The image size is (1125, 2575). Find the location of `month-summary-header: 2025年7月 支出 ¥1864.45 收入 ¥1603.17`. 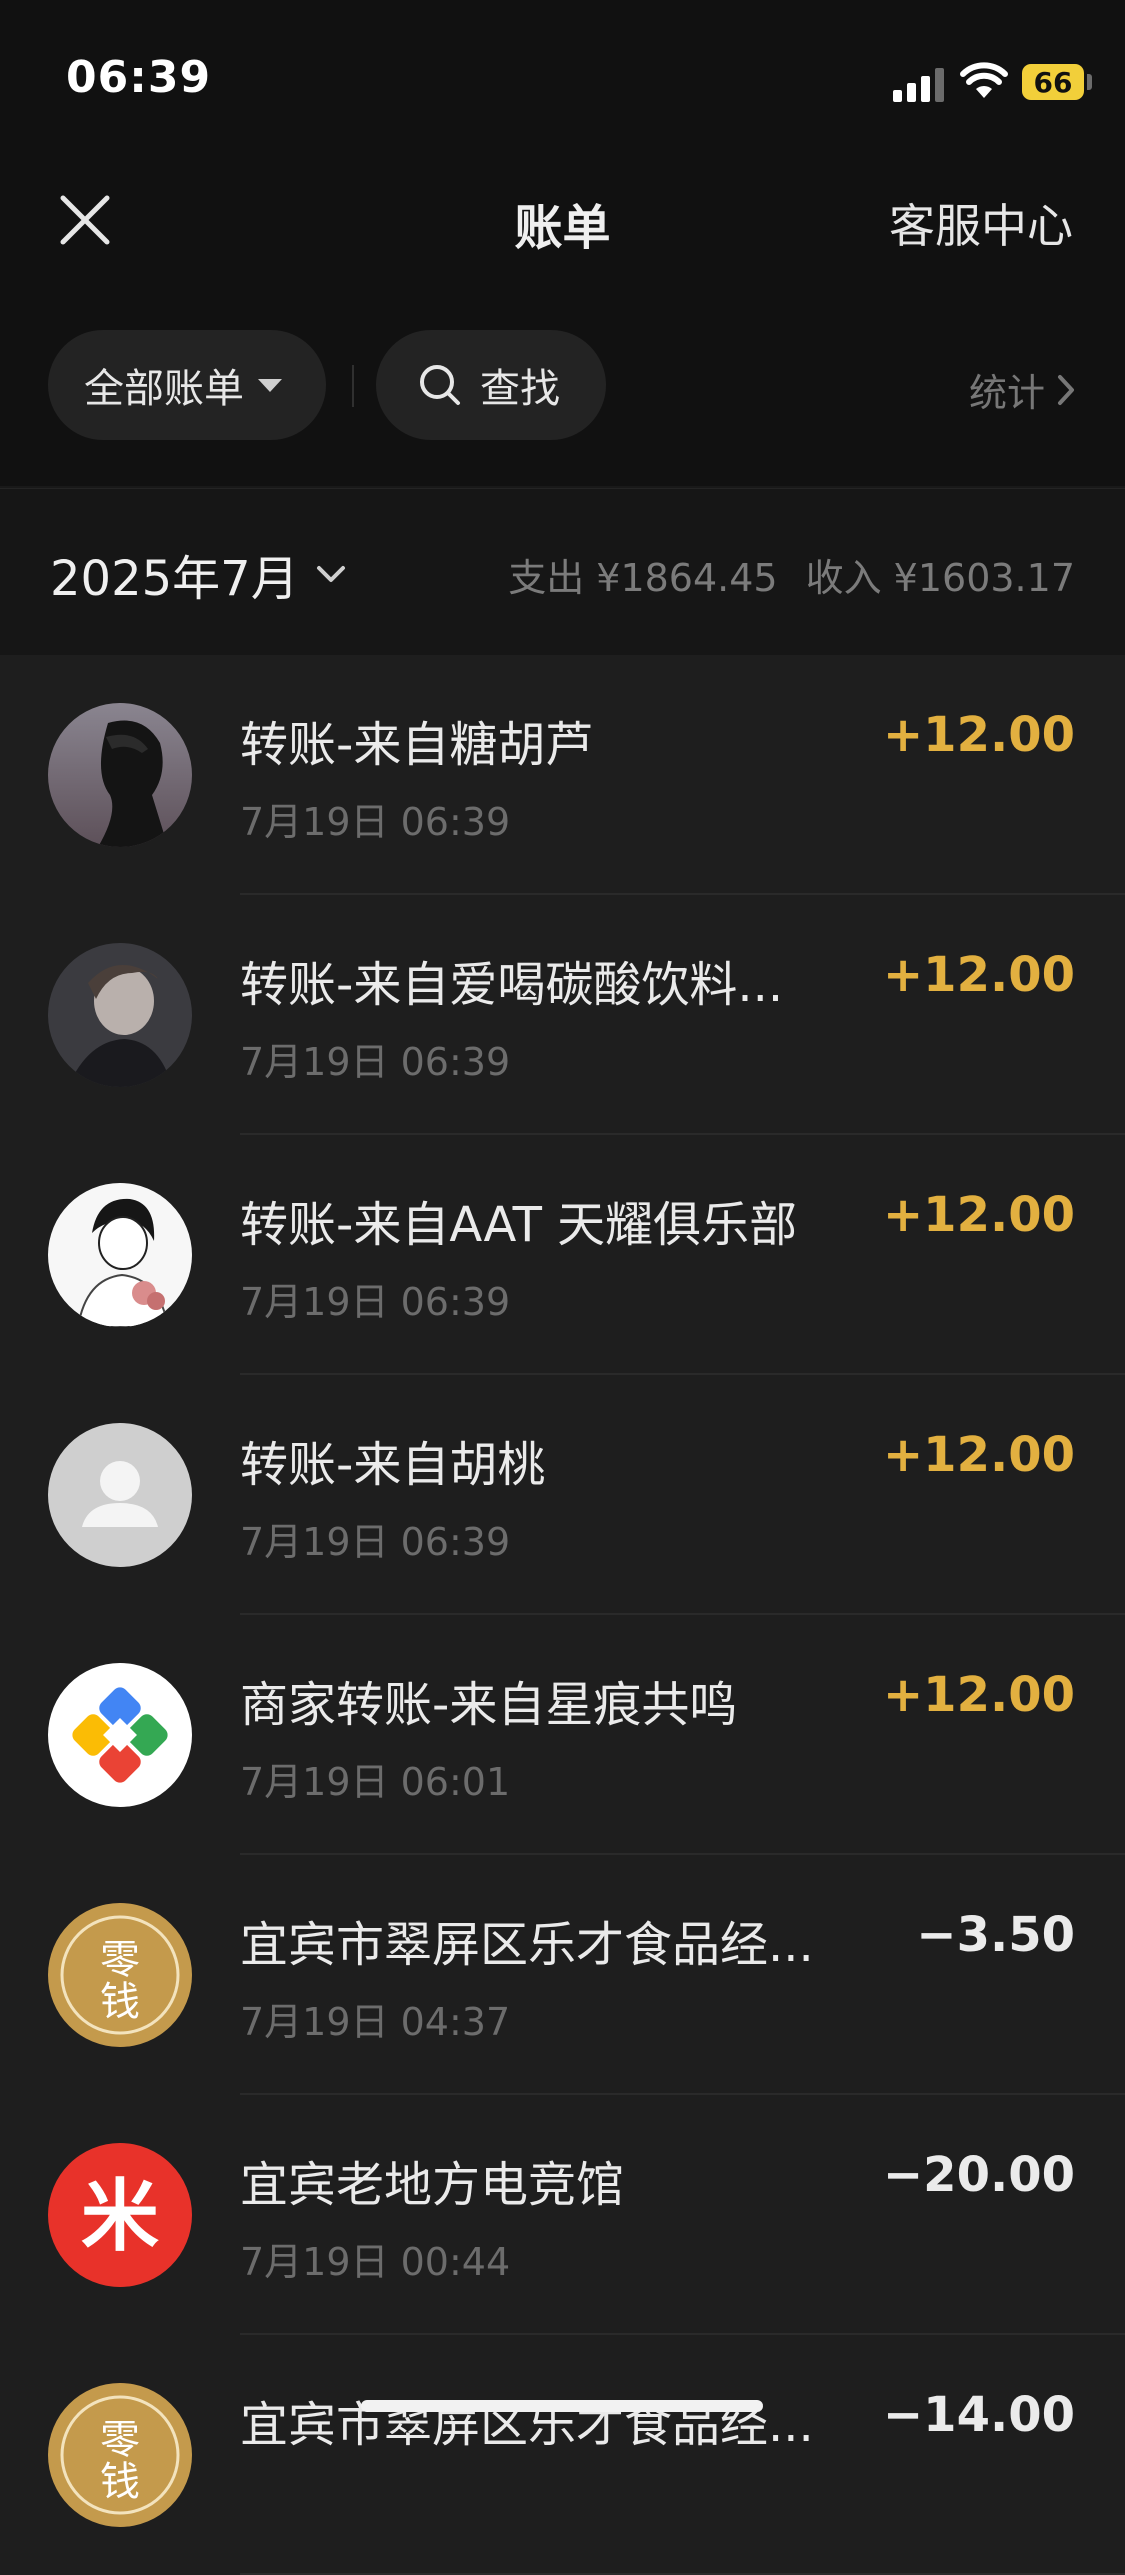

month-summary-header: 2025年7月 支出 ¥1864.45 收入 ¥1603.17 is located at coordinates (562, 571).